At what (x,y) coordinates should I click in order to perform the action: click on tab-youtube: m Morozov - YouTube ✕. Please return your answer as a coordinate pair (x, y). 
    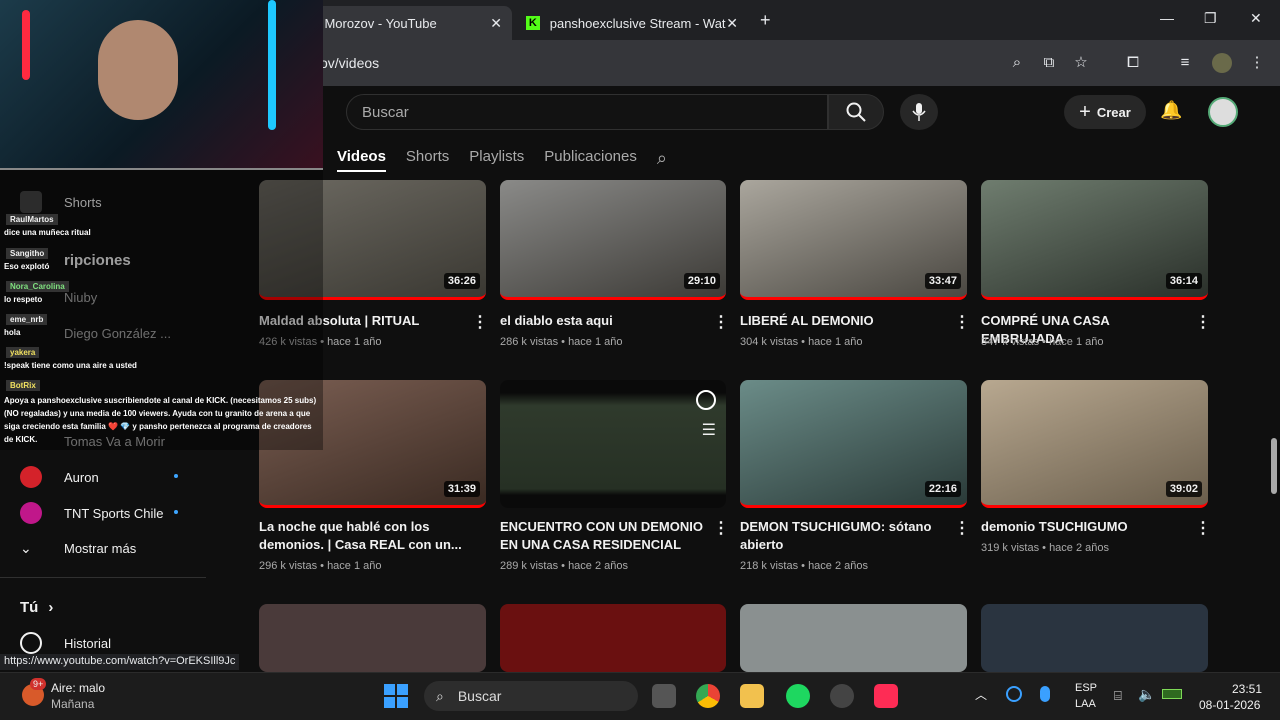
    Looking at the image, I should click on (406, 23).